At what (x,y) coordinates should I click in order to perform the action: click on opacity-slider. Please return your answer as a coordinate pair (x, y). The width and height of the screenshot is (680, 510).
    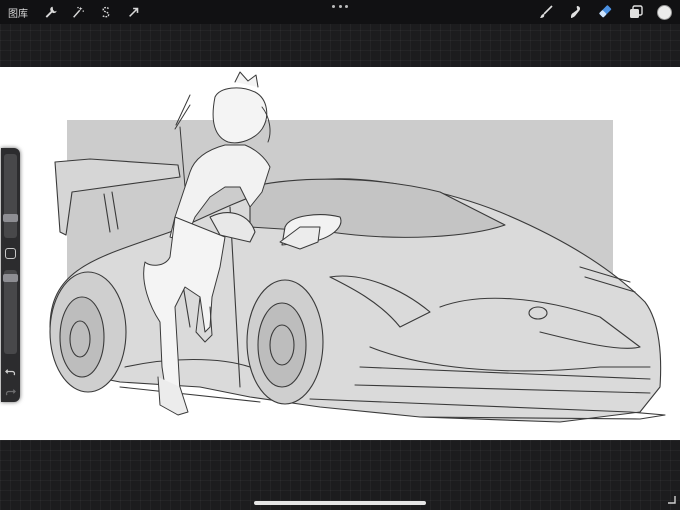
    Looking at the image, I should click on (10, 312).